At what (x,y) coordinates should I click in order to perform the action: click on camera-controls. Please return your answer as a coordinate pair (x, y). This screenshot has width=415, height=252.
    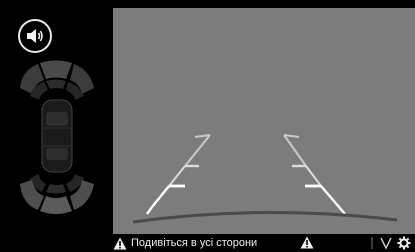
    Looking at the image, I should click on (390, 243).